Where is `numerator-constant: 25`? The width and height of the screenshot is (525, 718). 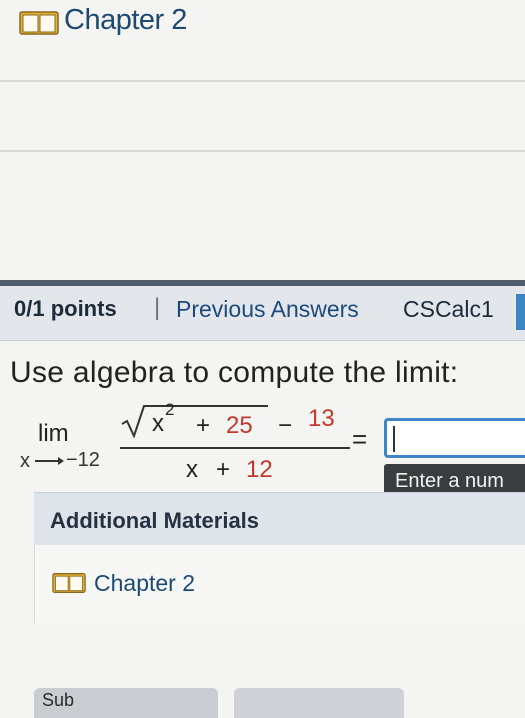
numerator-constant: 25 is located at coordinates (239, 425).